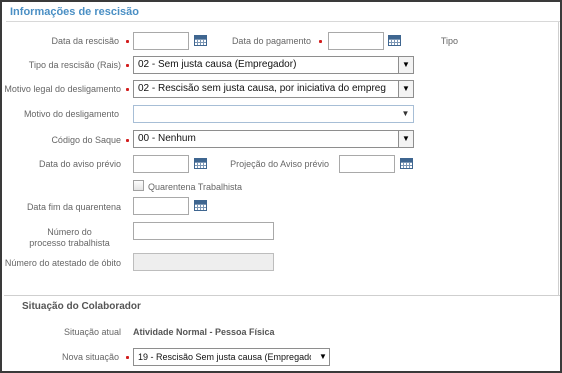 This screenshot has height=373, width=562. I want to click on data-pagamento-label: Data do pagamento, so click(271, 41).